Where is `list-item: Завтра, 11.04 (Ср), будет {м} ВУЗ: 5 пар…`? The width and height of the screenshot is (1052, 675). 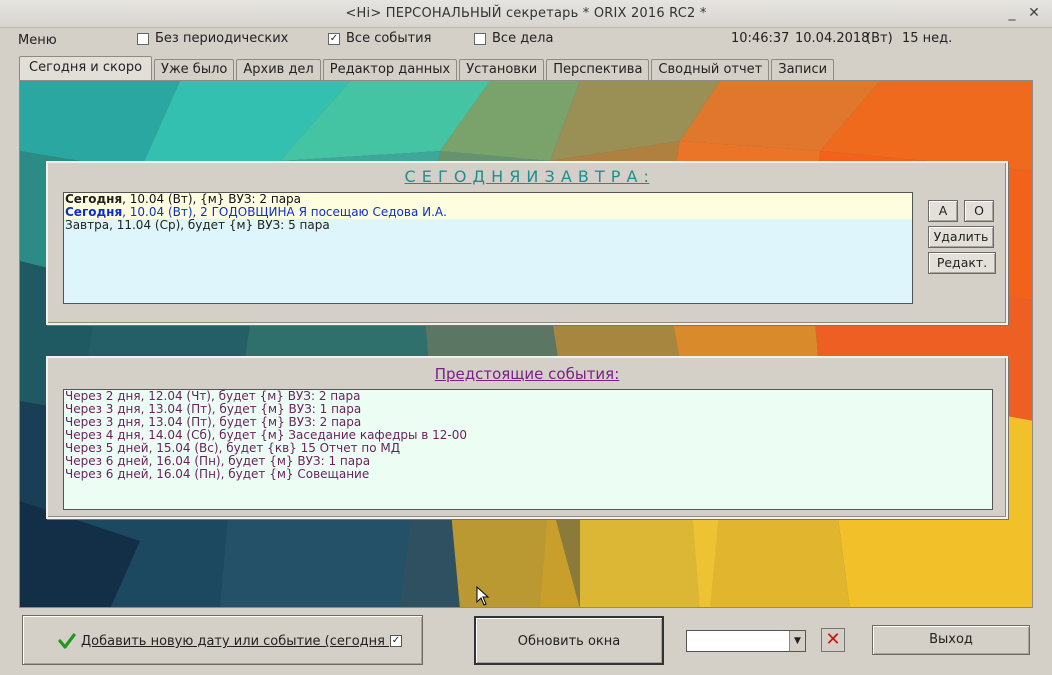
list-item: Завтра, 11.04 (Ср), будет {м} ВУЗ: 5 пар… is located at coordinates (488, 225).